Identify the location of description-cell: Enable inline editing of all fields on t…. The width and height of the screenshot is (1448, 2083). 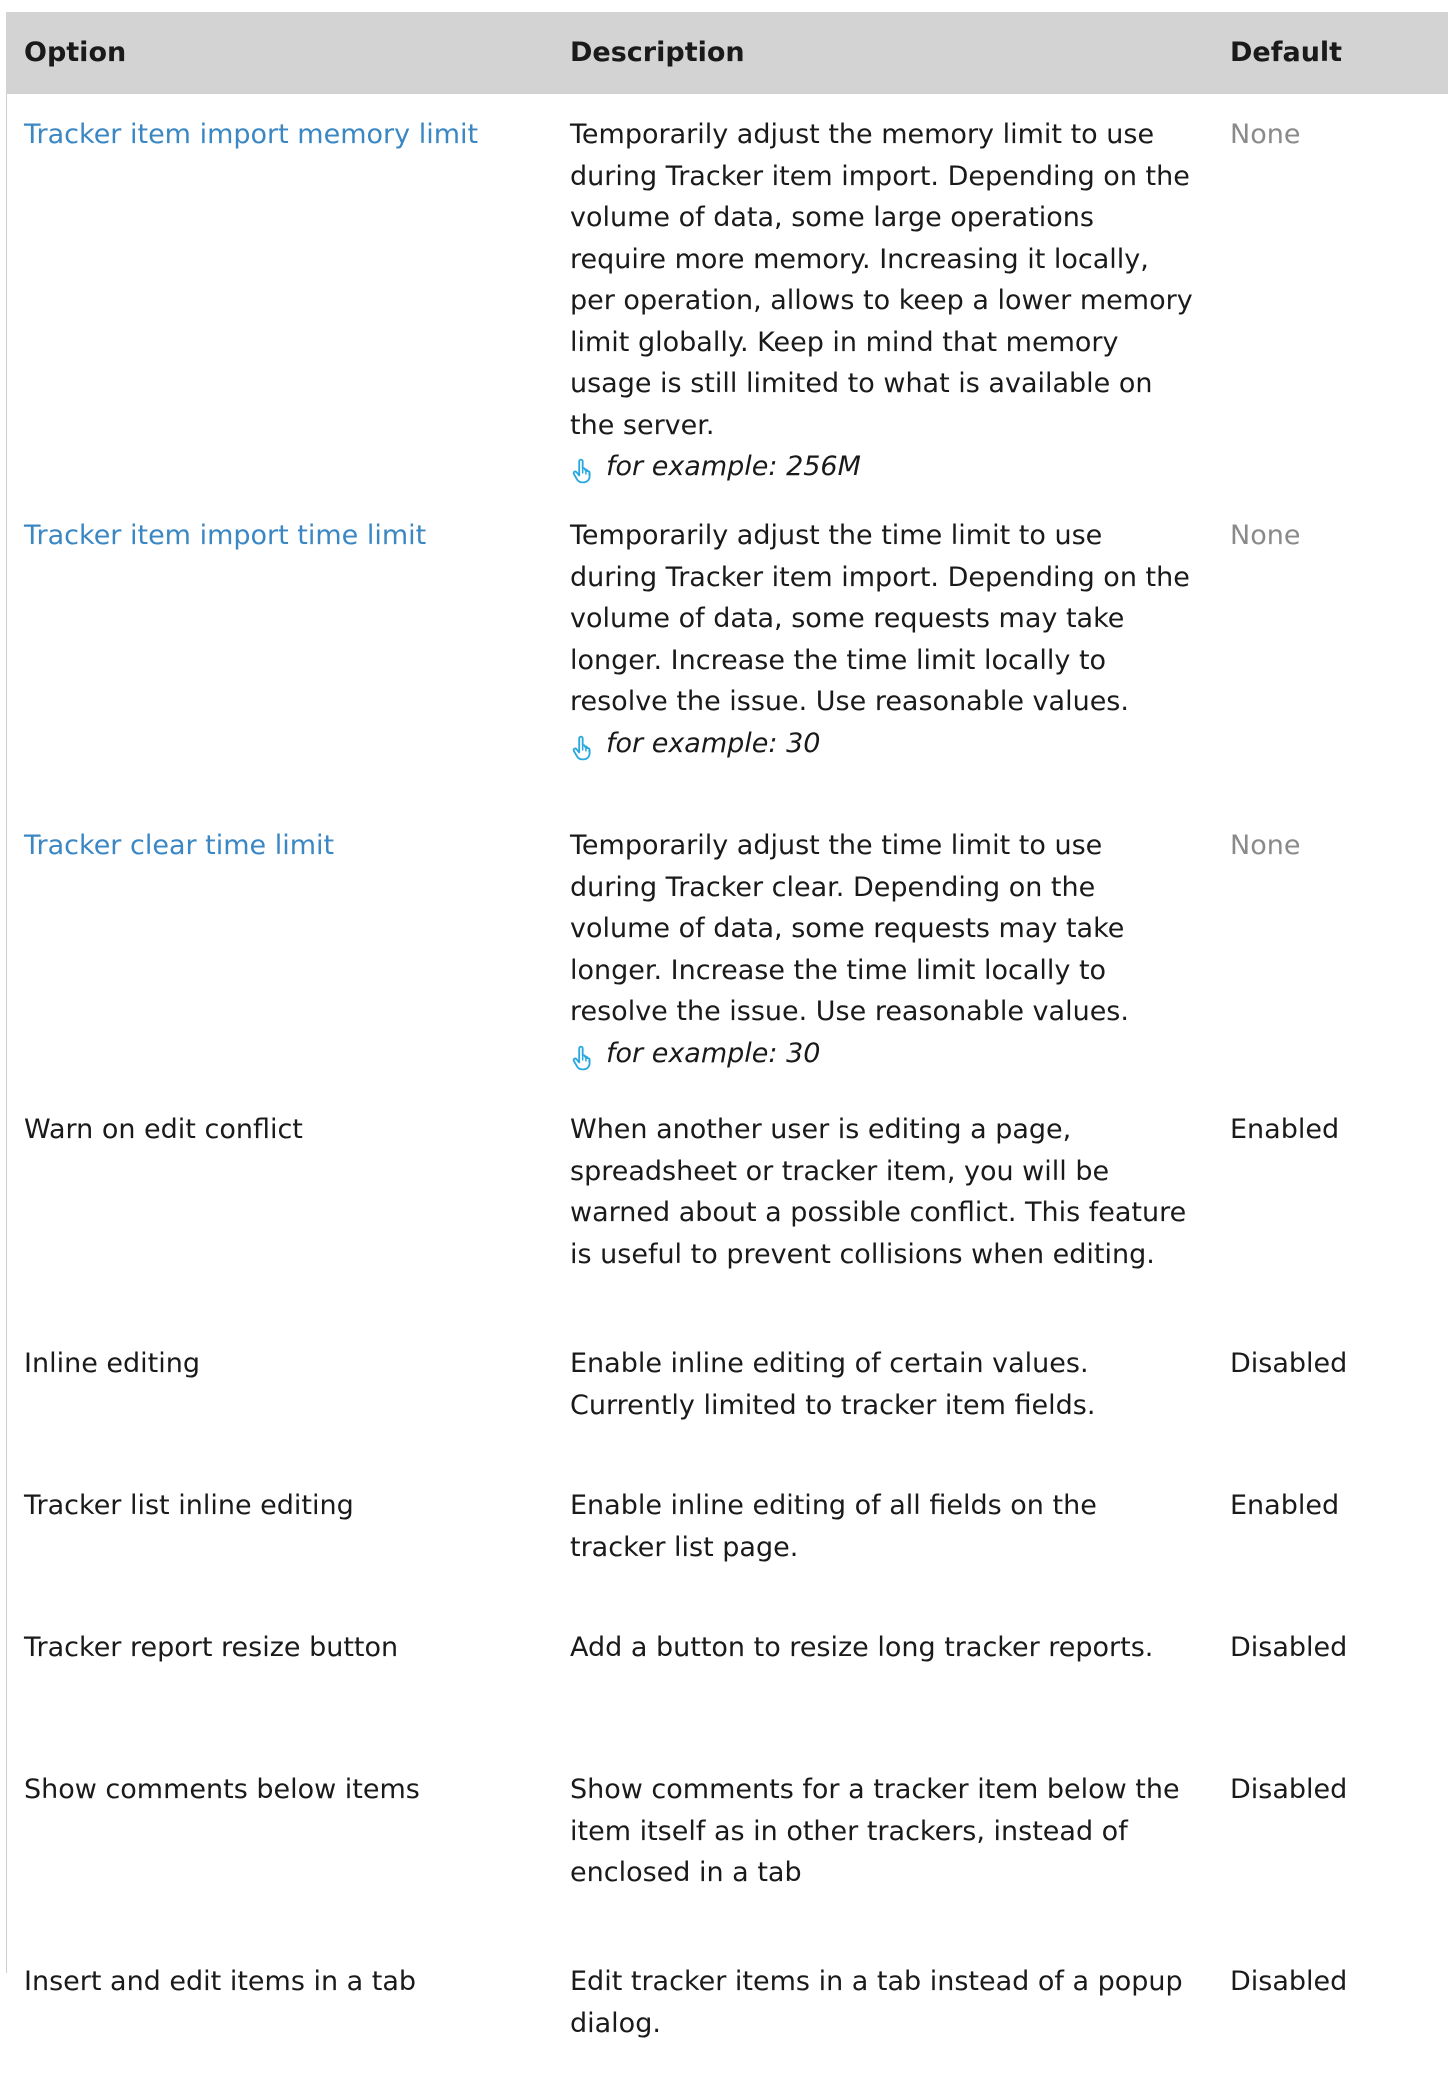
(888, 1536).